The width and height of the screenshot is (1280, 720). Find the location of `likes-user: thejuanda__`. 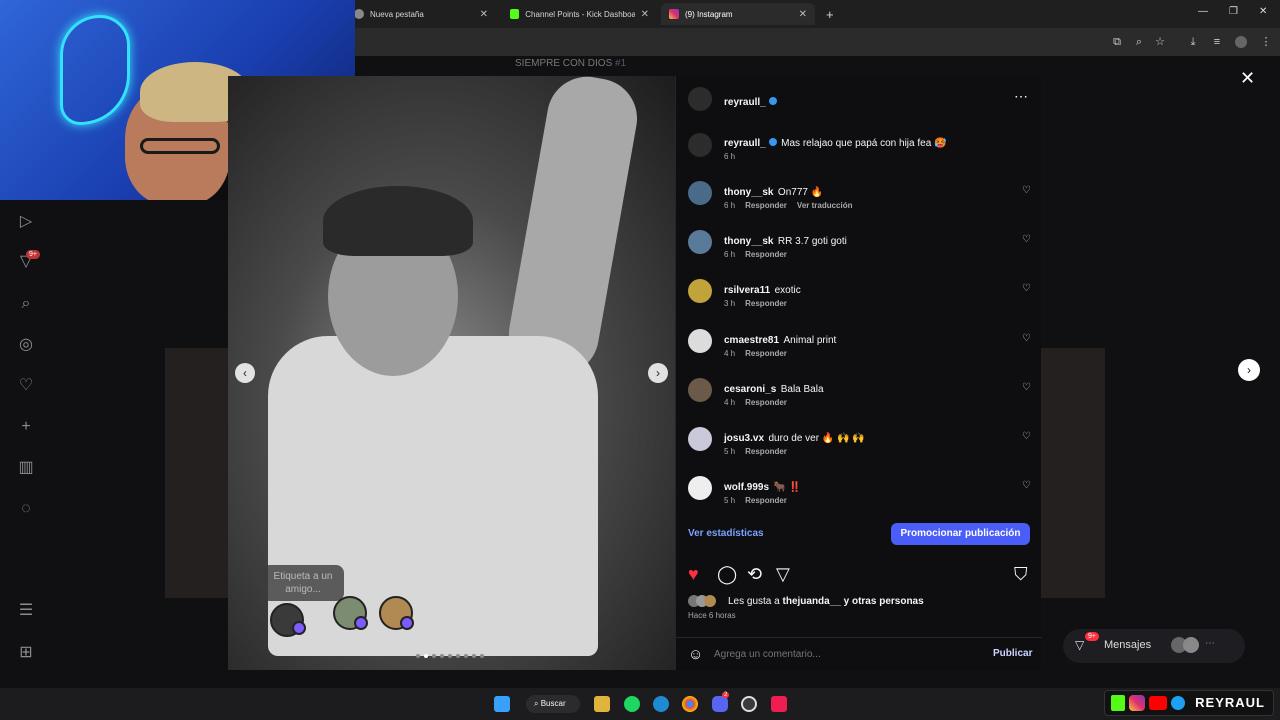

likes-user: thejuanda__ is located at coordinates (812, 601).